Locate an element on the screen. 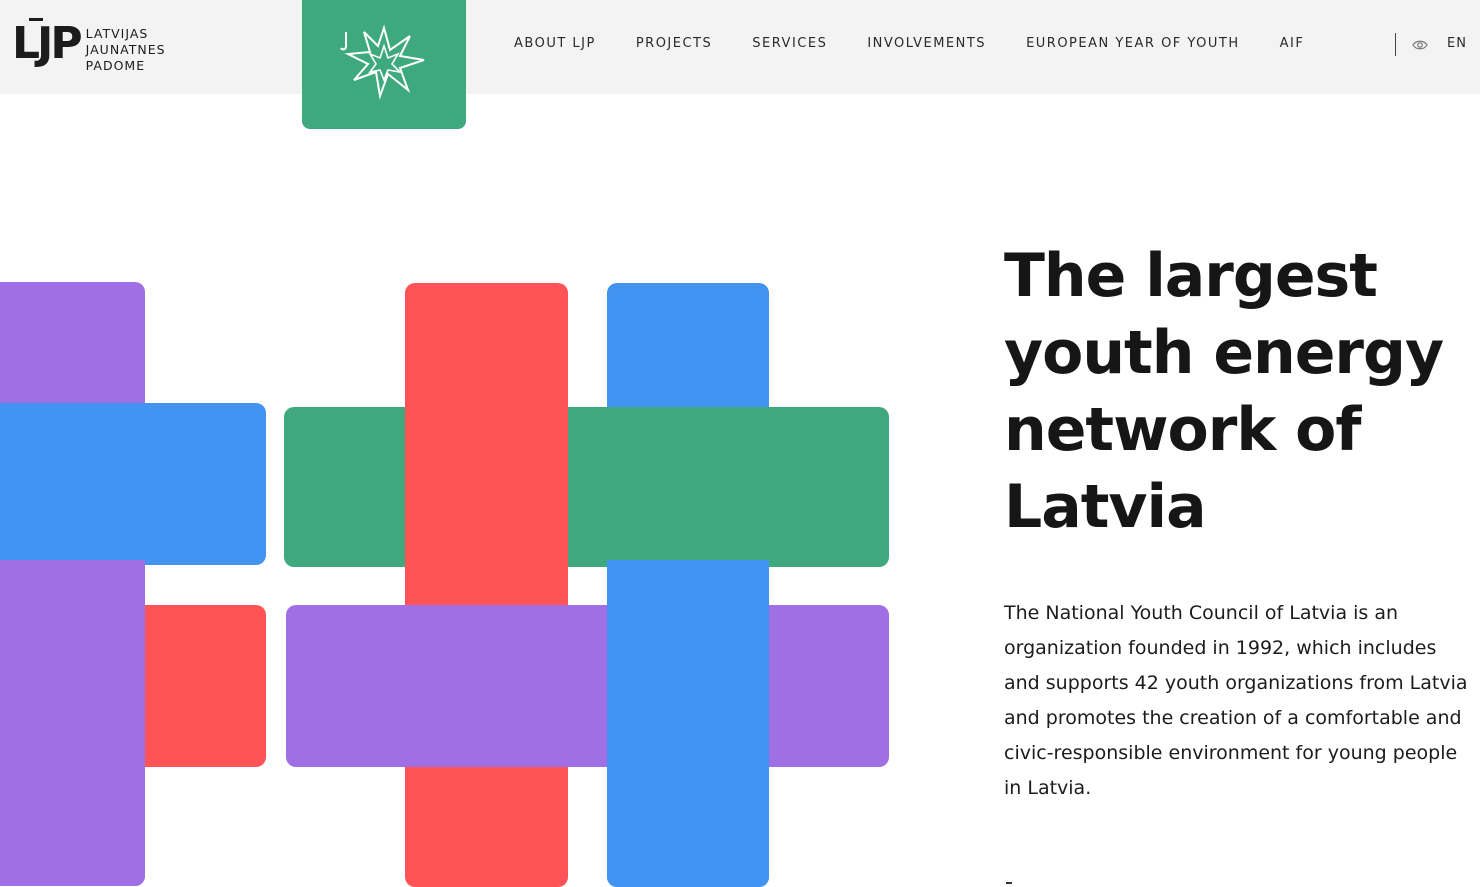  nav-item-involvements: INVOLVEMENTS is located at coordinates (926, 43).